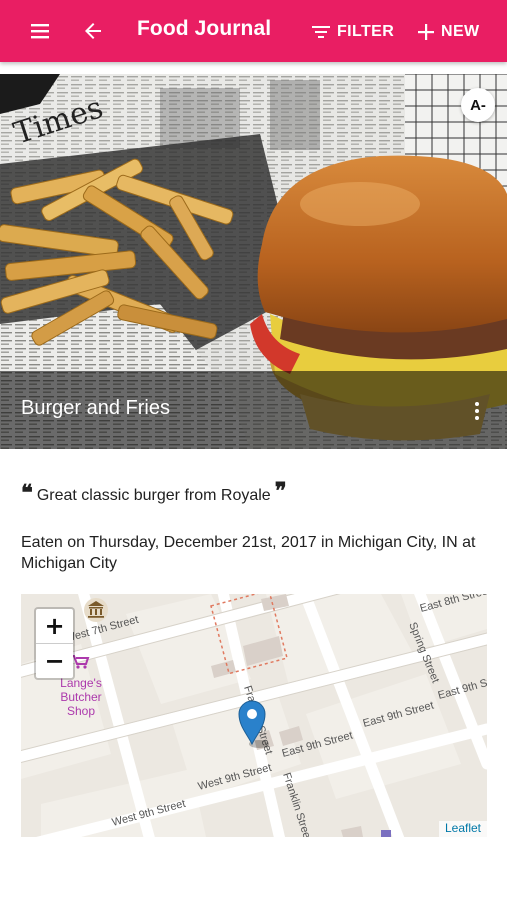 This screenshot has height=900, width=507. I want to click on new-entry-button: NEW, so click(448, 32).